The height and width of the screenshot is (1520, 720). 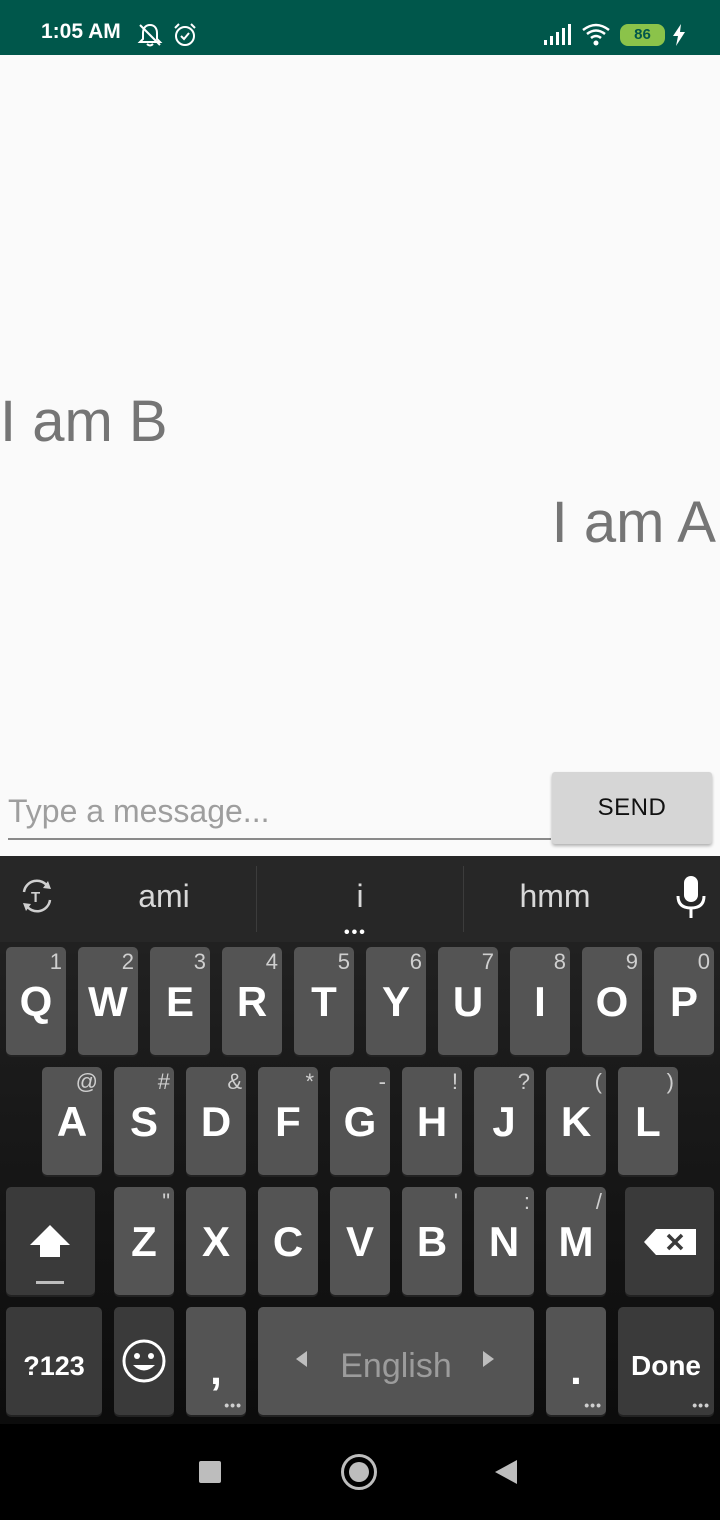 What do you see at coordinates (360, 896) in the screenshot?
I see `suggestion-i: i` at bounding box center [360, 896].